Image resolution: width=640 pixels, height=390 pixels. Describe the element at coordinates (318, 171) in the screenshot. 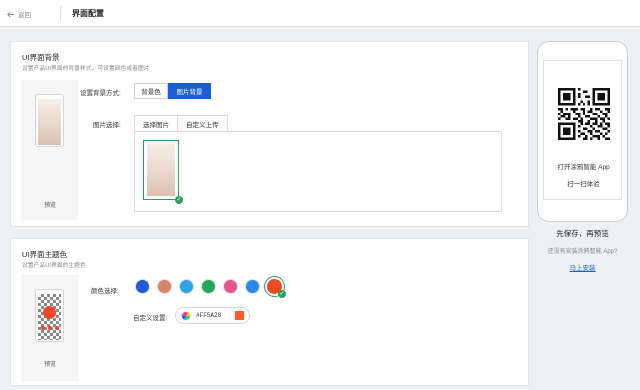

I see `image-tab-body: ✓` at that location.